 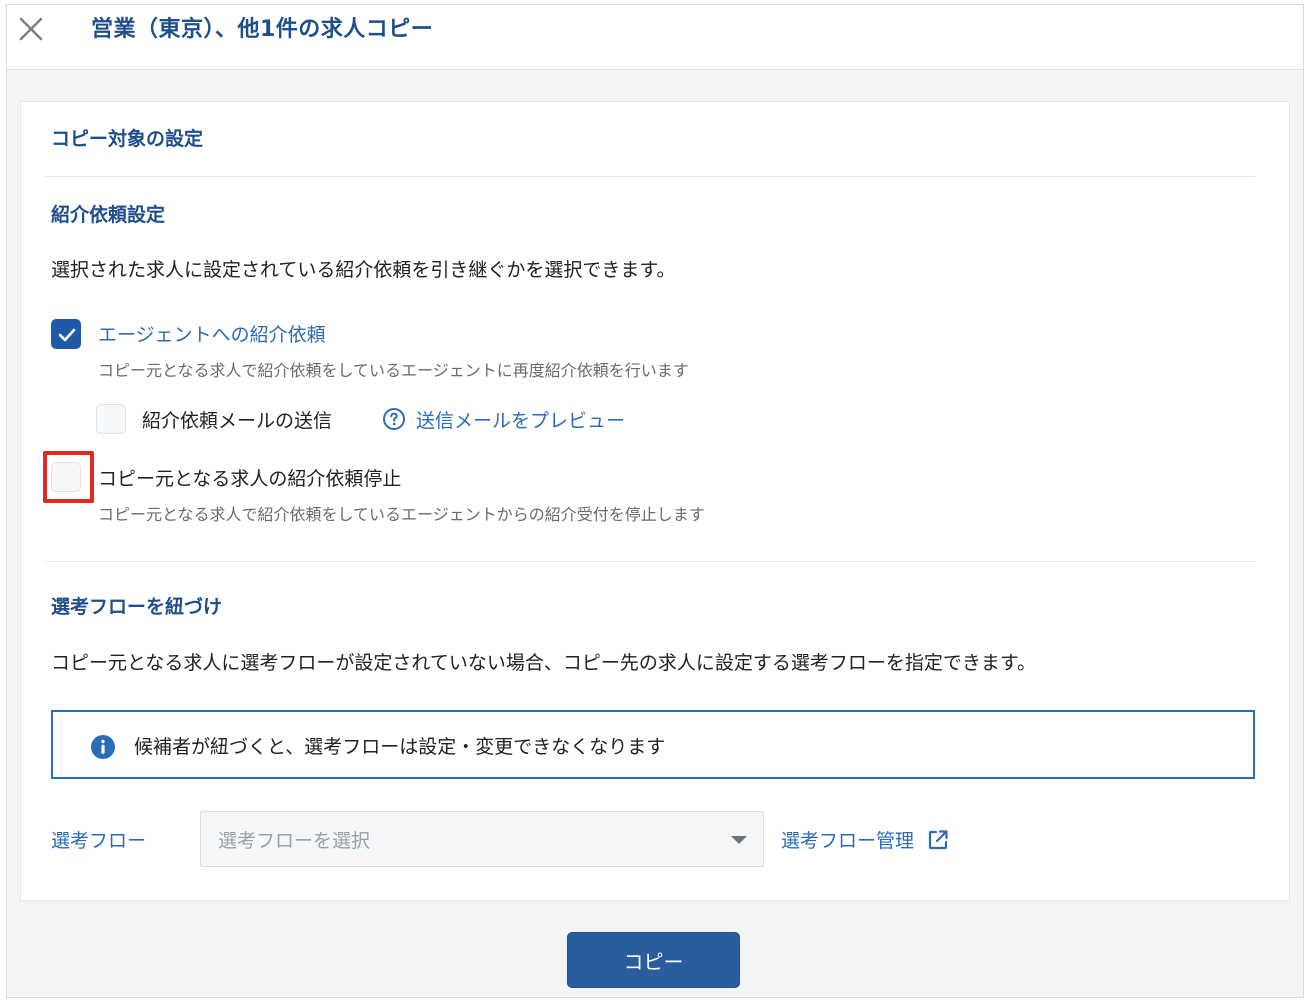 I want to click on info-icon, so click(x=103, y=747).